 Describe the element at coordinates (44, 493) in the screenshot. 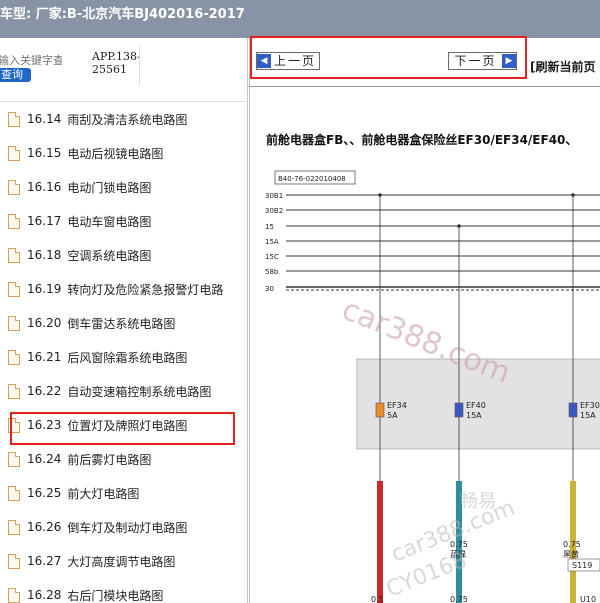

I see `tree-item-number: 16.25` at that location.